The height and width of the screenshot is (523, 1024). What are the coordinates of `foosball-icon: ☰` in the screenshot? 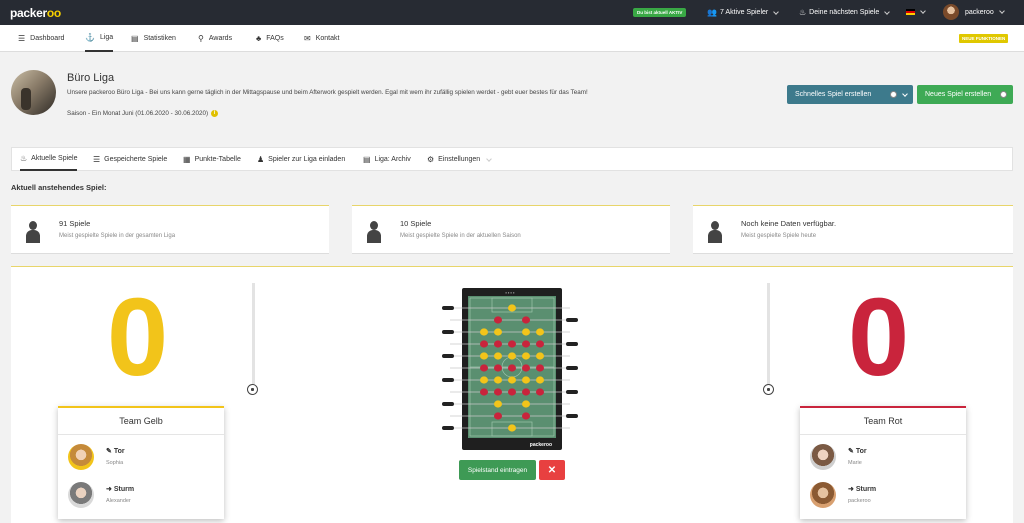 It's located at (22, 38).